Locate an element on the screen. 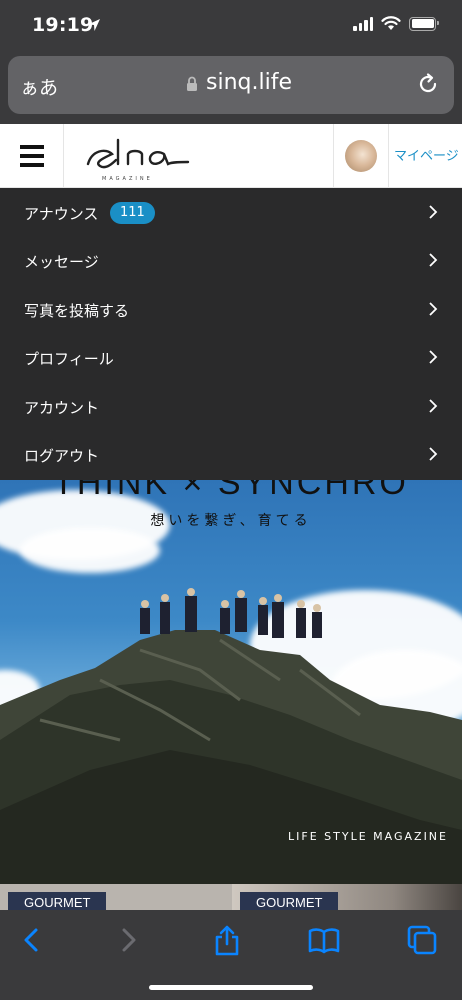 This screenshot has width=462, height=1000. wifi-icon is located at coordinates (391, 23).